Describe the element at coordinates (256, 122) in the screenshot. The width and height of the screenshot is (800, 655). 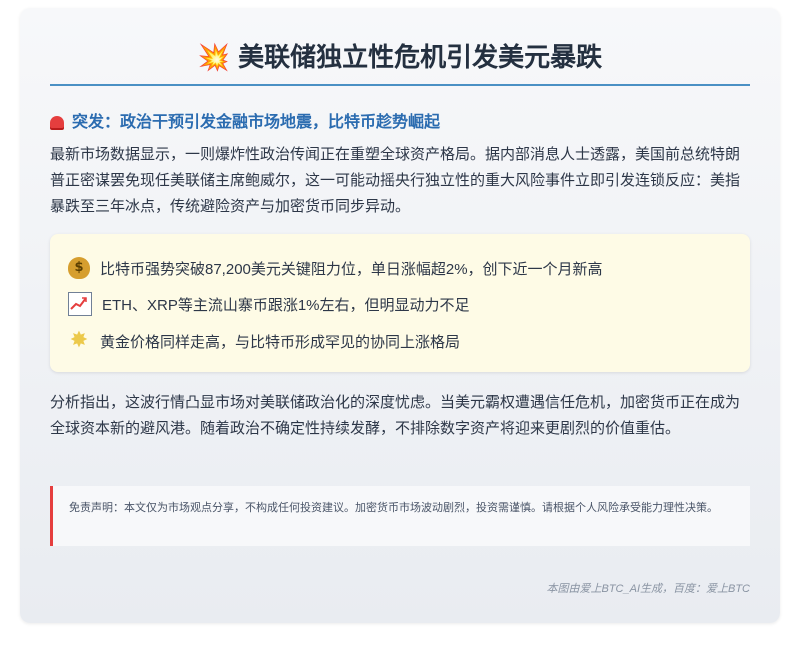
I see `subheading-text: 突发：政治干预引发金融市场地震，比特币趁势崛起` at that location.